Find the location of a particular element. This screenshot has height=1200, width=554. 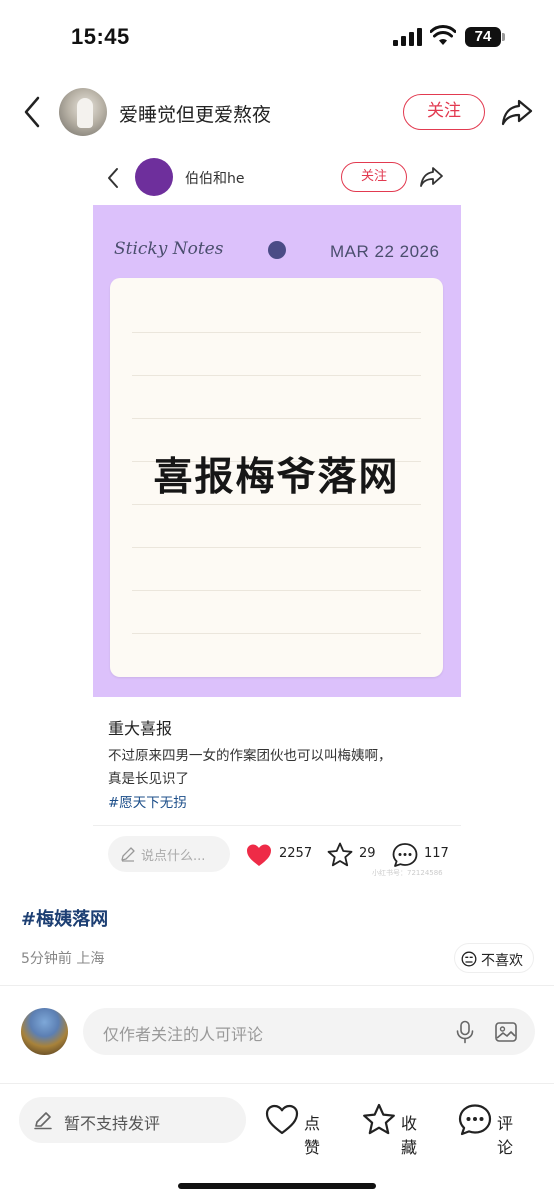

home-indicator is located at coordinates (277, 1186).